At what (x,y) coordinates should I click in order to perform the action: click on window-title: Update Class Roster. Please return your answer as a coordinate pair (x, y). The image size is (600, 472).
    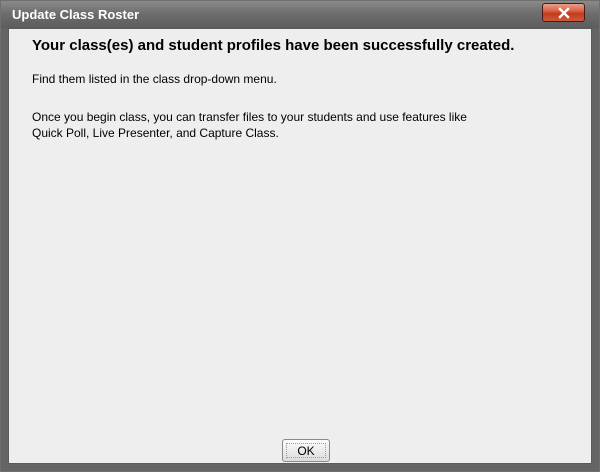
    Looking at the image, I should click on (76, 14).